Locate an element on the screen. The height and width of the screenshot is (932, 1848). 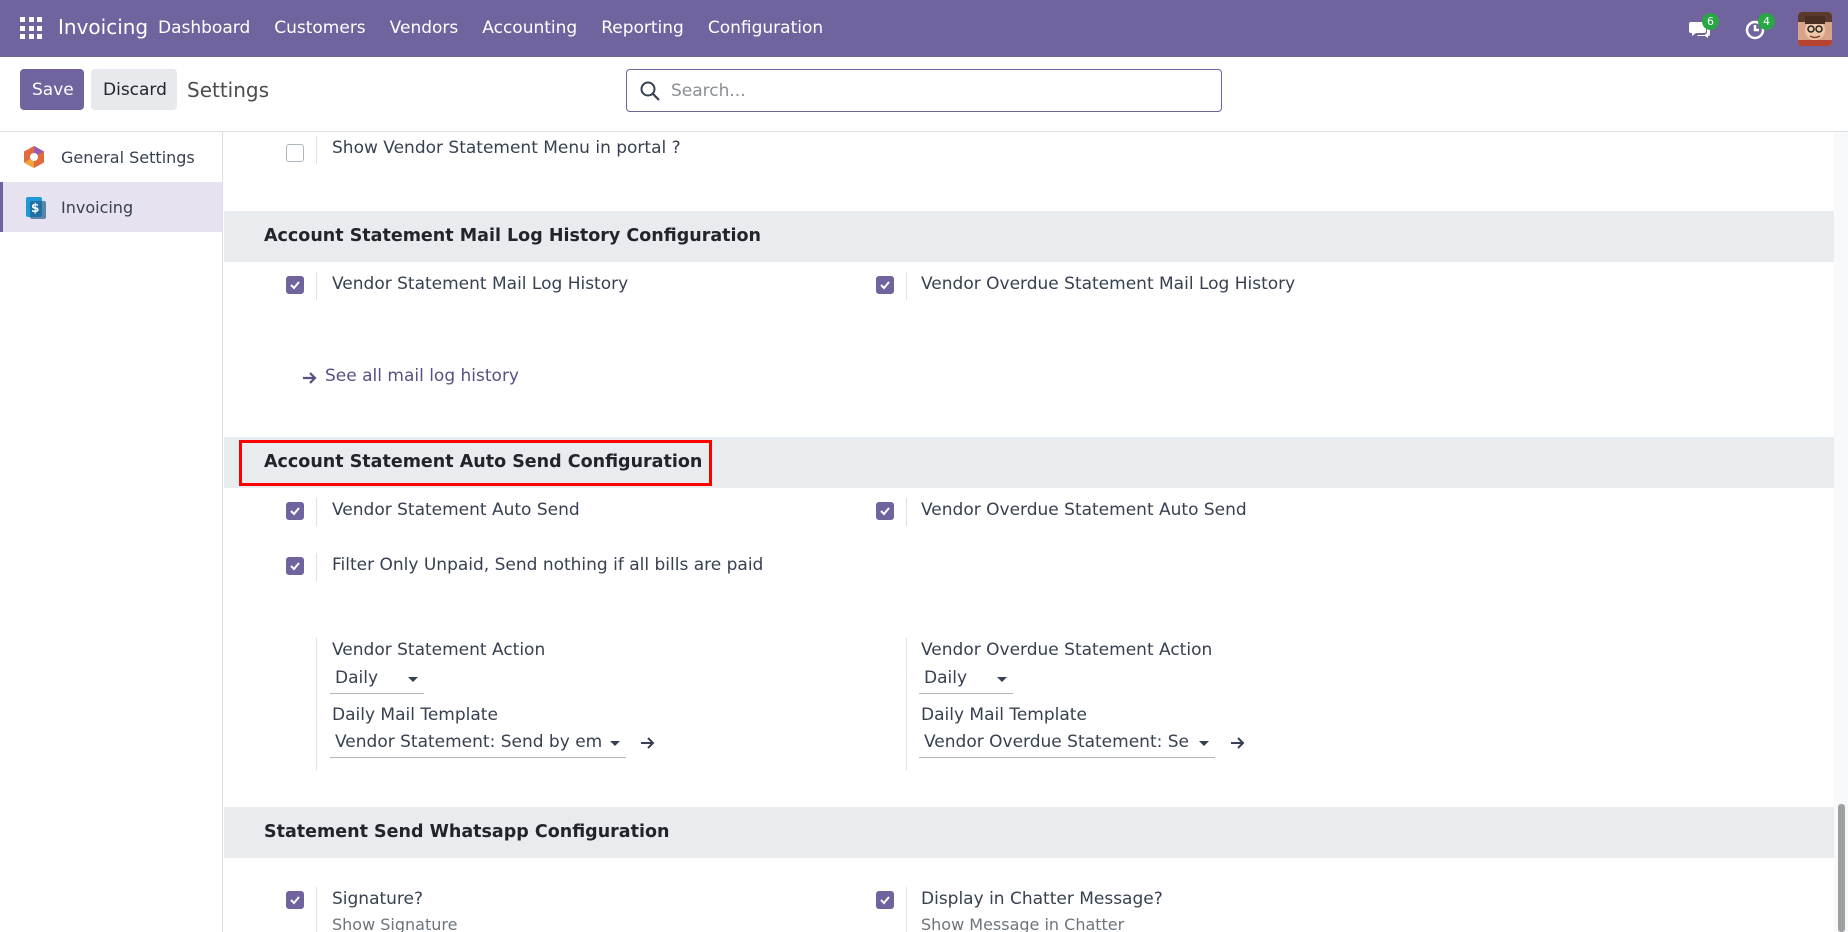
menu-reporting: Reporting is located at coordinates (642, 28).